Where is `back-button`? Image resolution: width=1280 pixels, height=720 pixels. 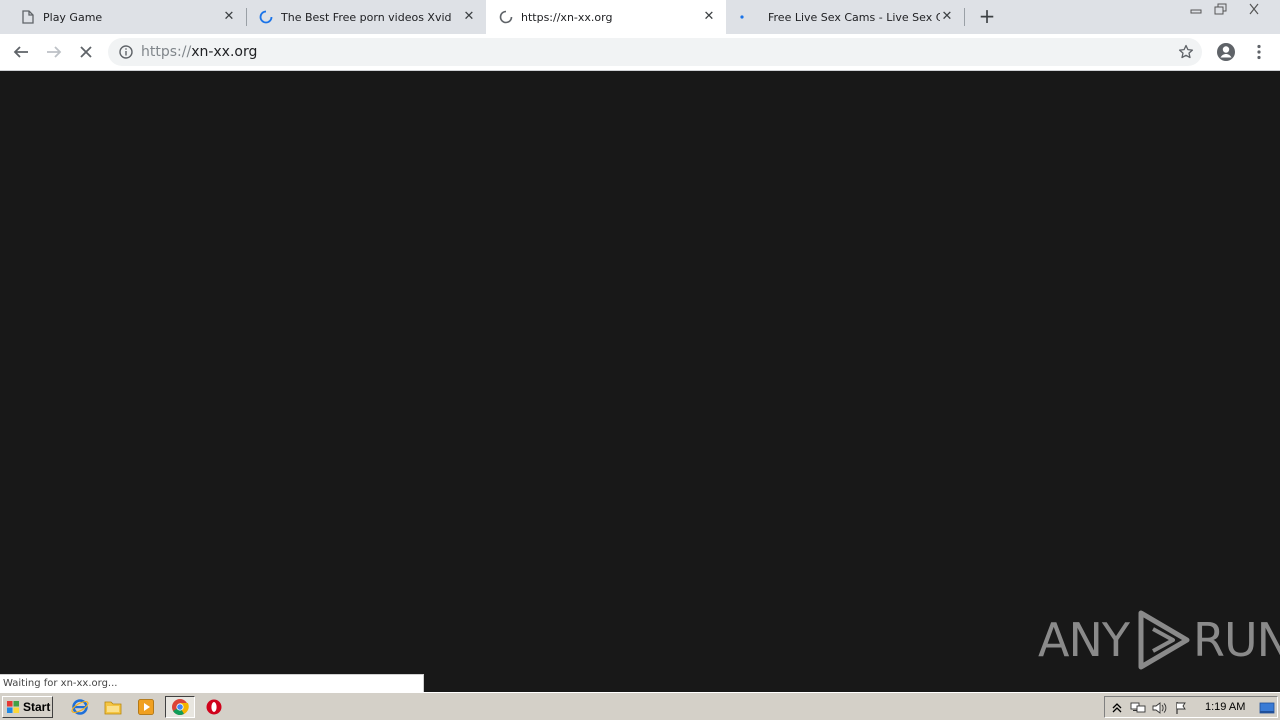 back-button is located at coordinates (21, 52).